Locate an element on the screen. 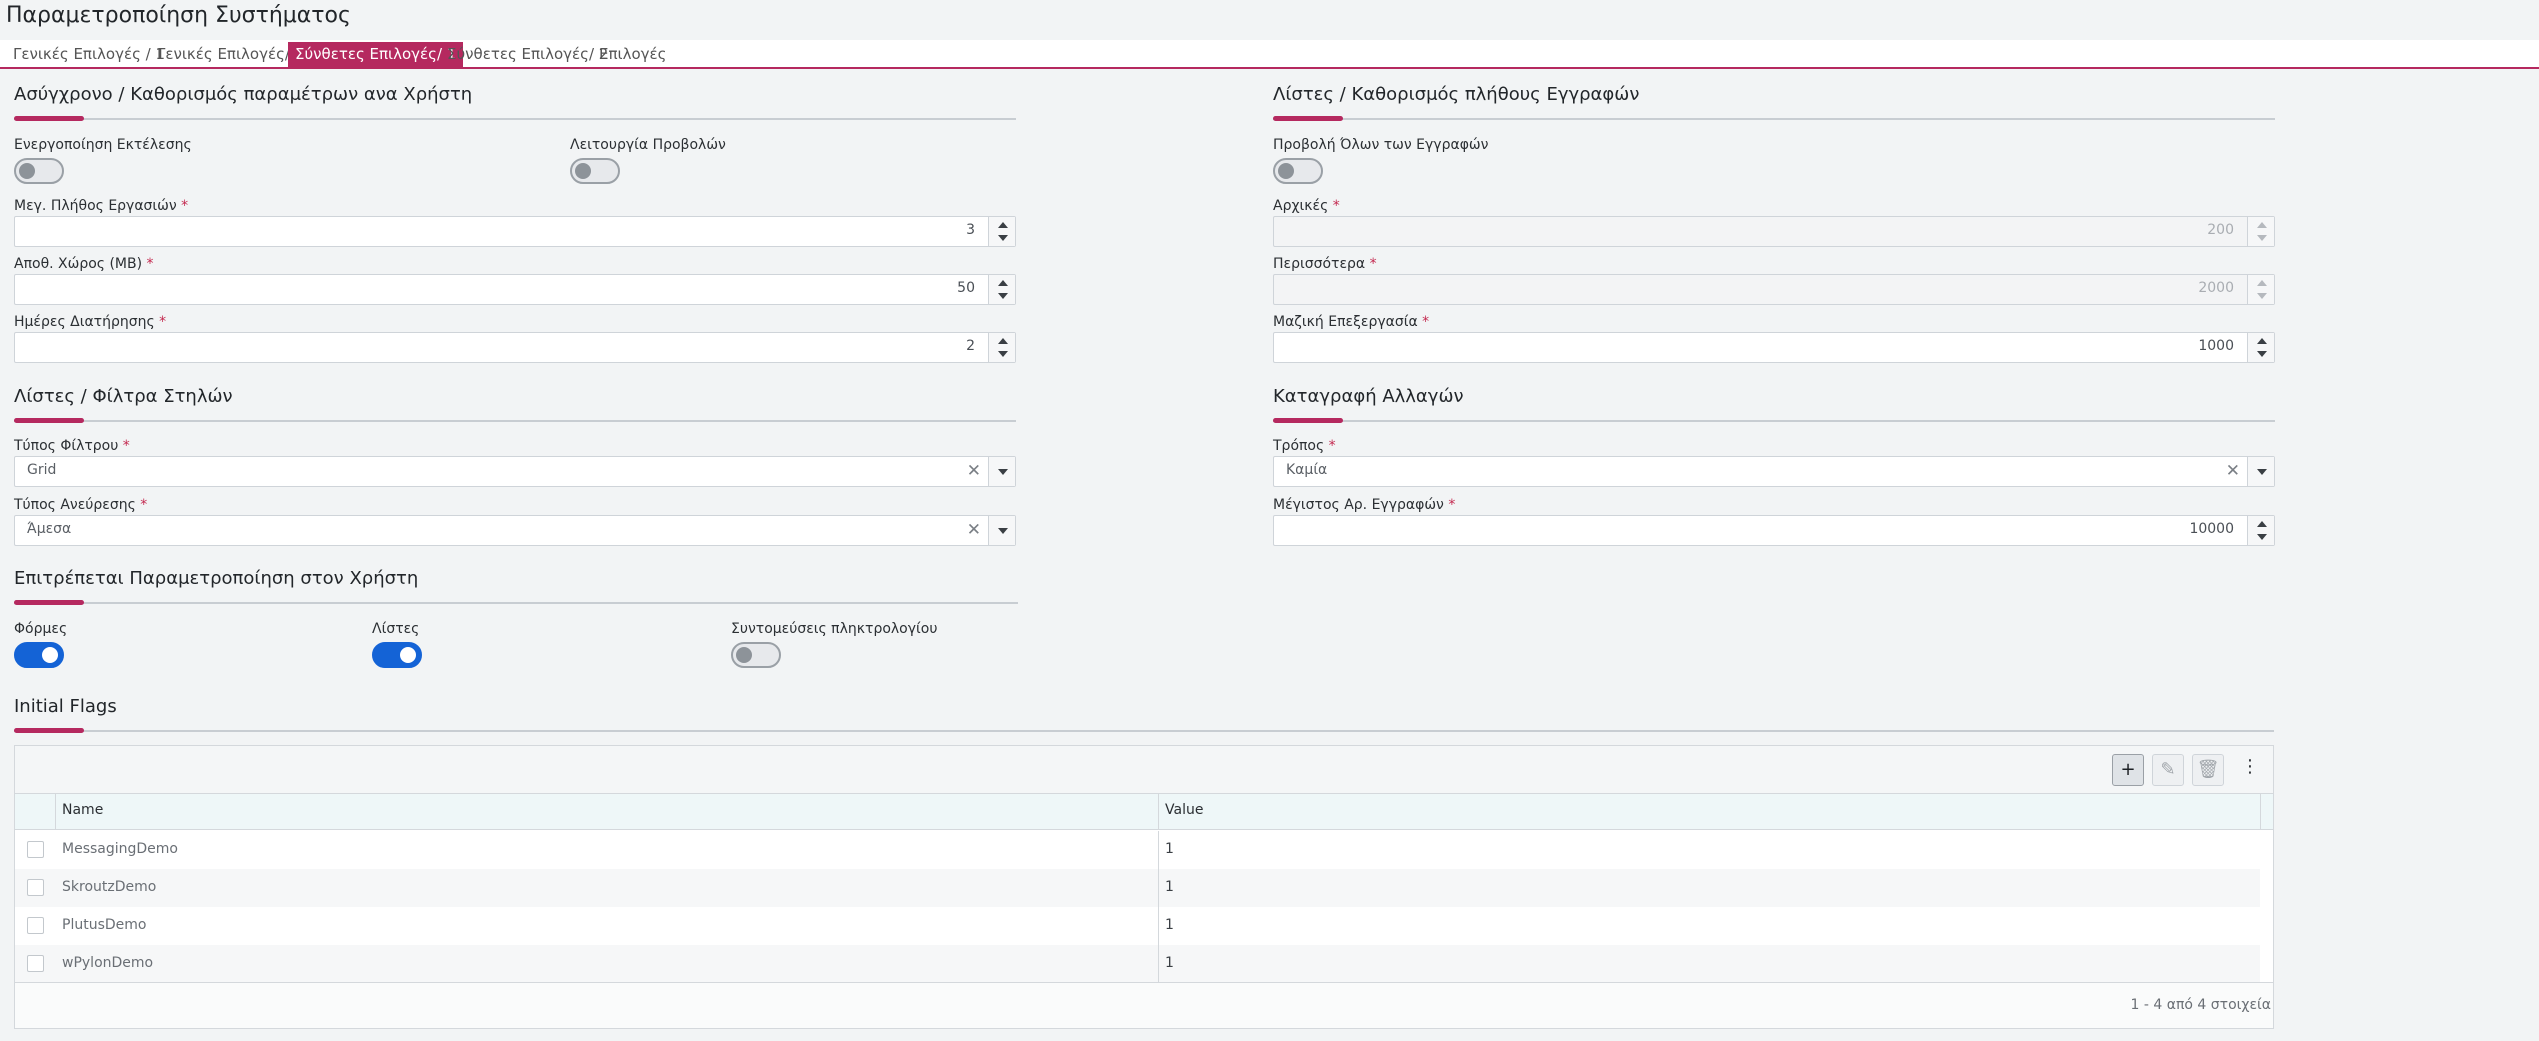 The height and width of the screenshot is (1041, 2539). table-row: MessagingDemo 1 is located at coordinates (1137, 850).